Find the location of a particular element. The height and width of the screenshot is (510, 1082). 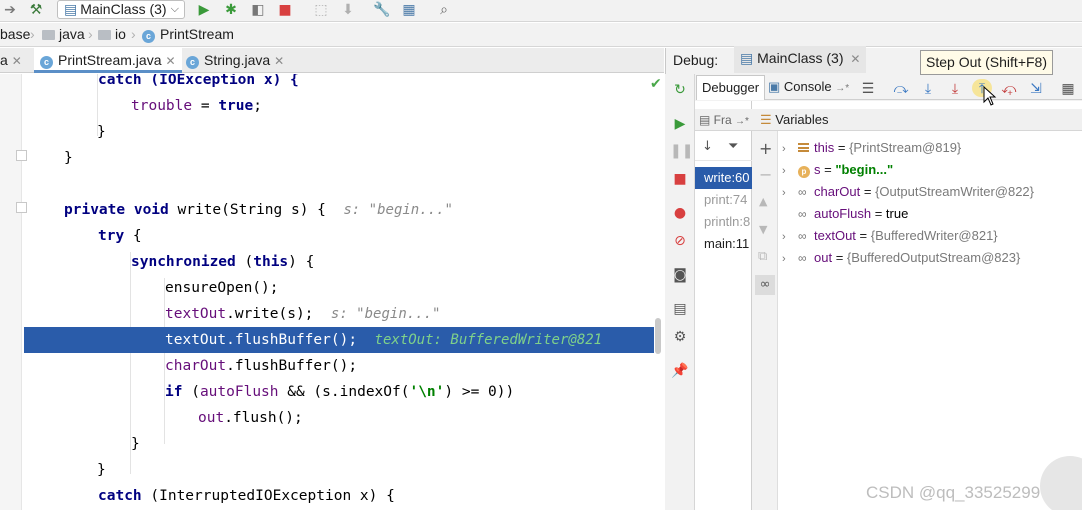

code-line: ensureOpen(); is located at coordinates (414, 288).